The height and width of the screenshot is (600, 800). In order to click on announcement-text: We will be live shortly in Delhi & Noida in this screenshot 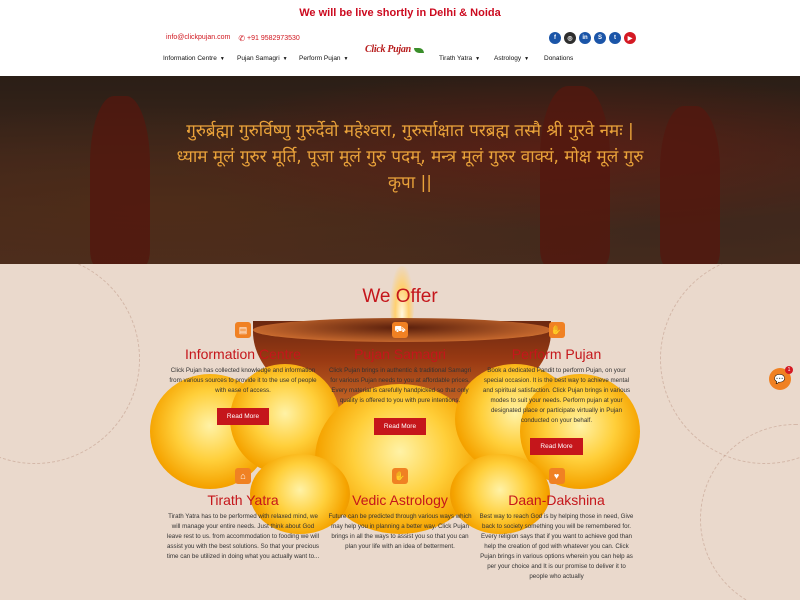, I will do `click(400, 13)`.